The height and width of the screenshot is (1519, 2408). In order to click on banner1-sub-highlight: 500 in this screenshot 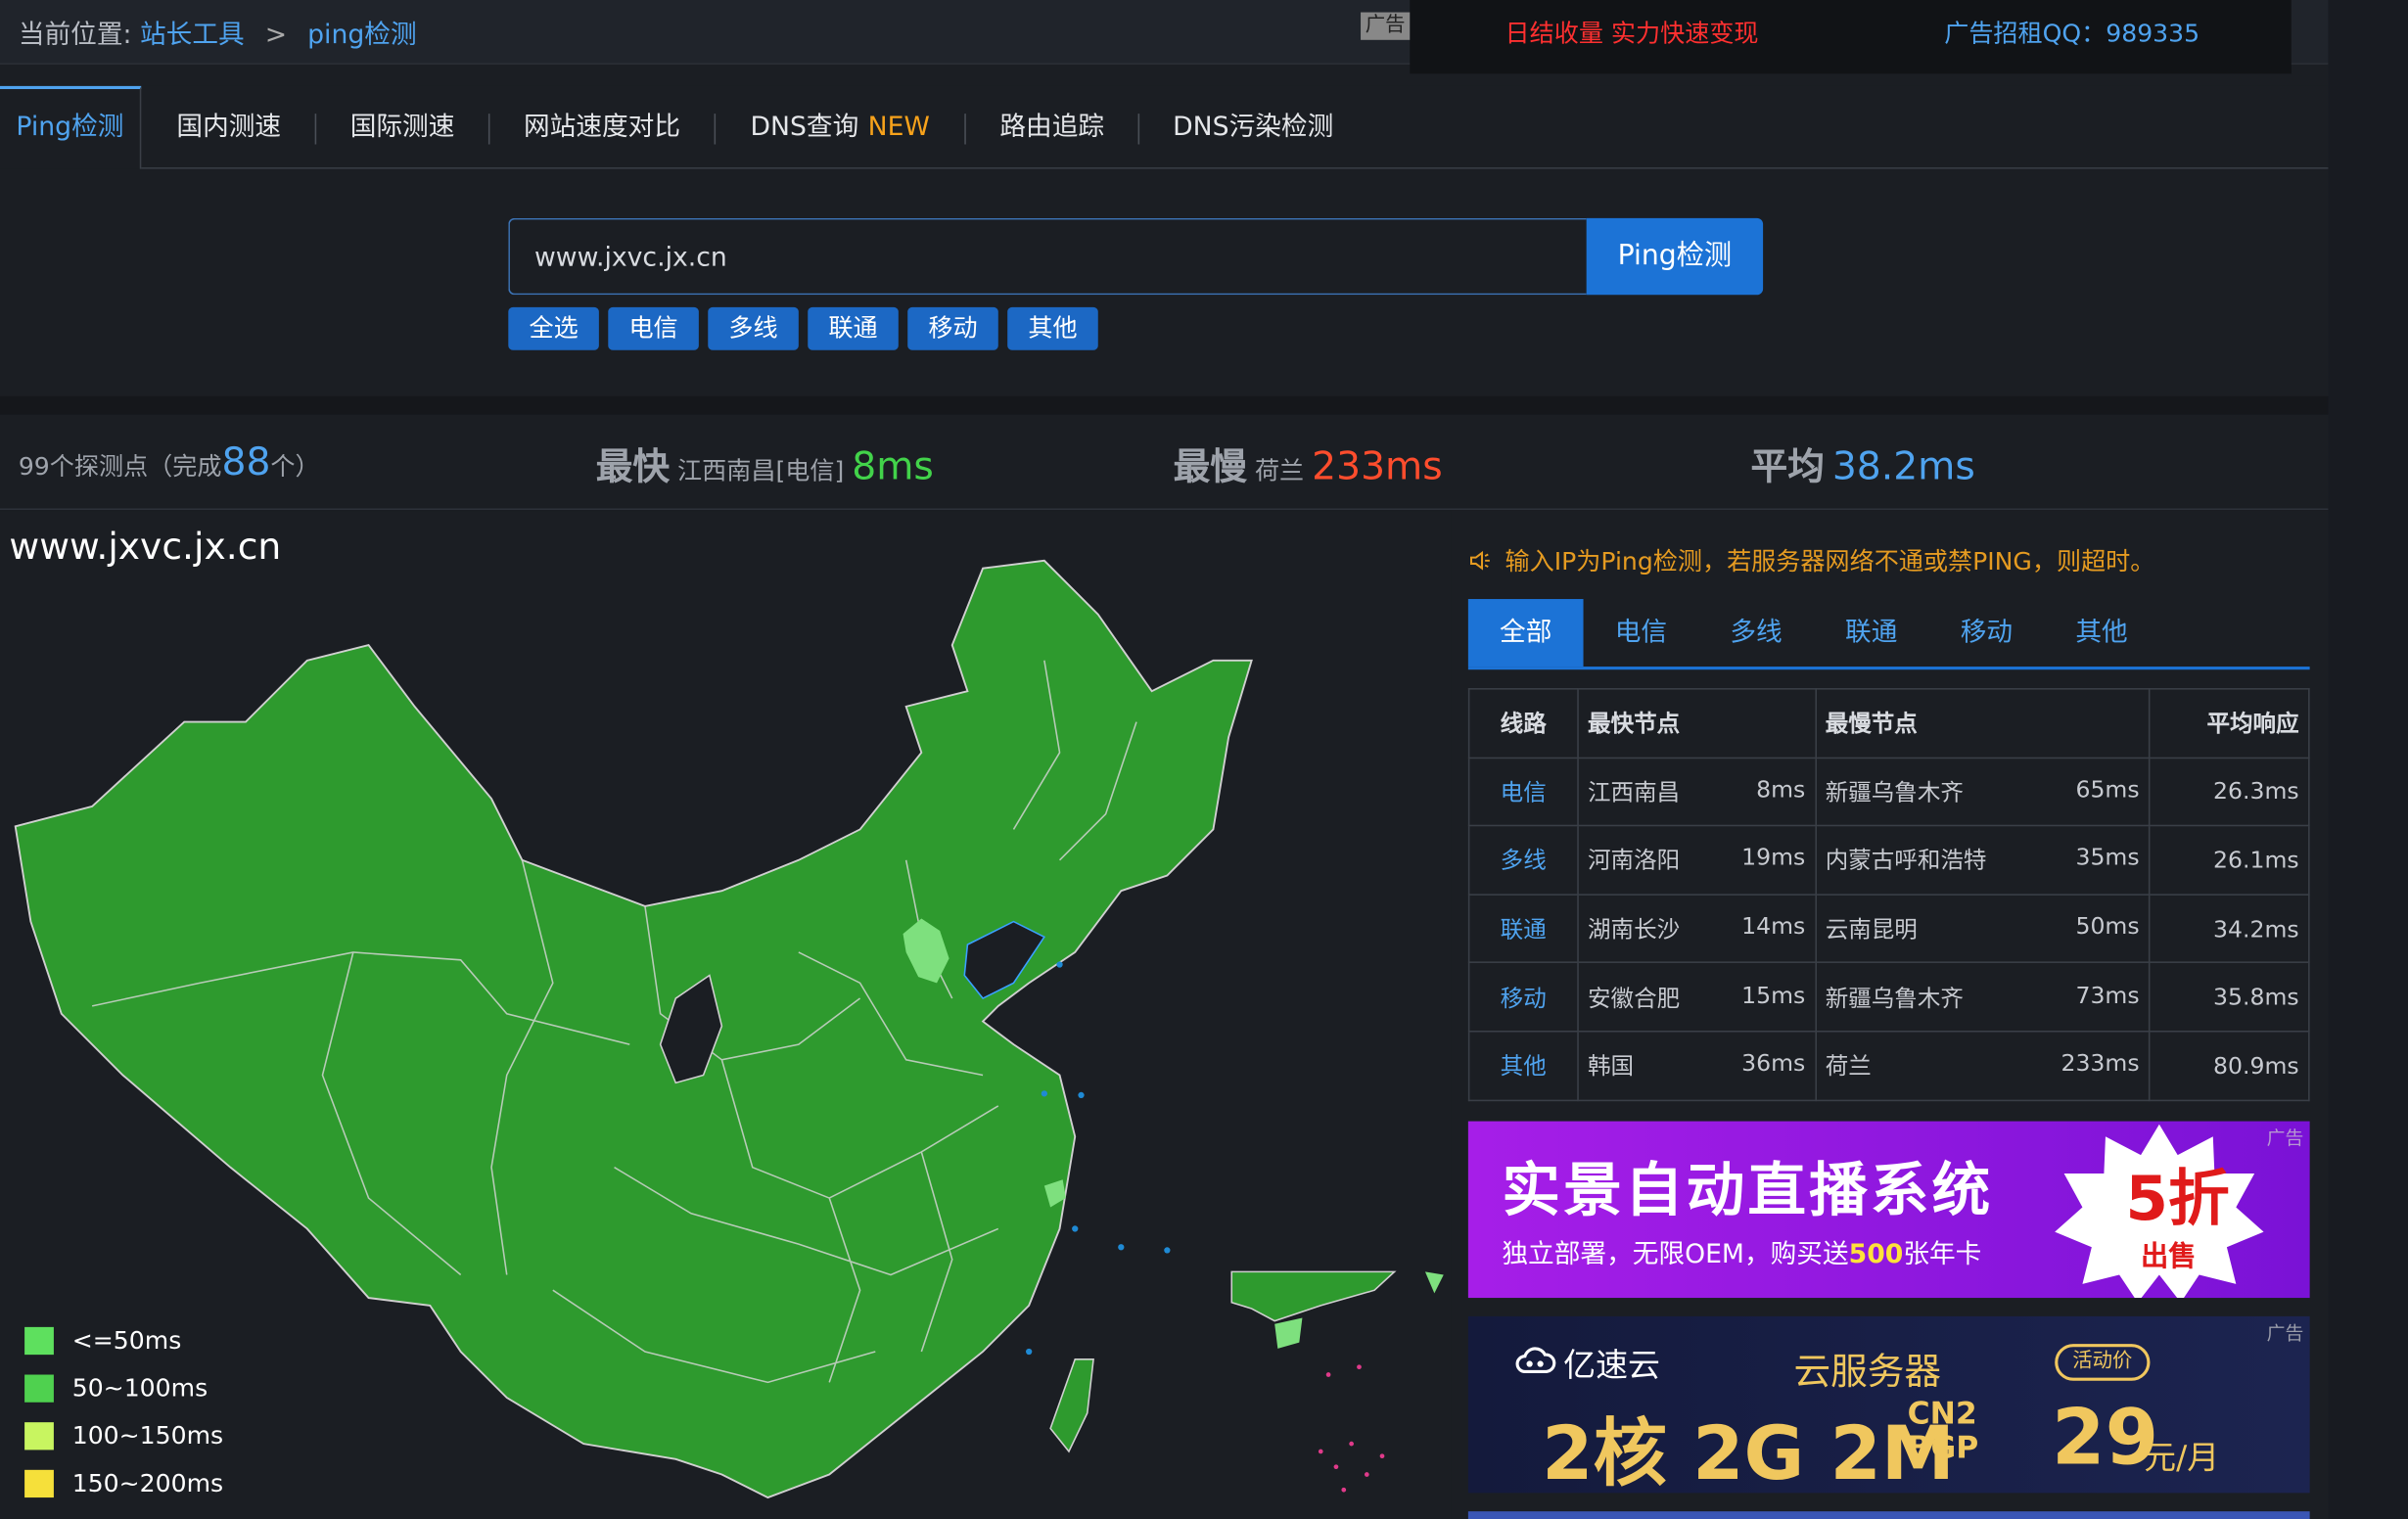, I will do `click(1876, 1254)`.